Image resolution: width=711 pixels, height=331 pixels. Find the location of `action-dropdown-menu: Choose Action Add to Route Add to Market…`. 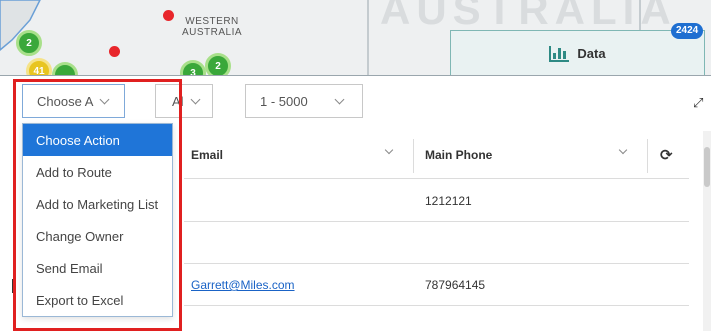

action-dropdown-menu: Choose Action Add to Route Add to Market… is located at coordinates (97, 220).